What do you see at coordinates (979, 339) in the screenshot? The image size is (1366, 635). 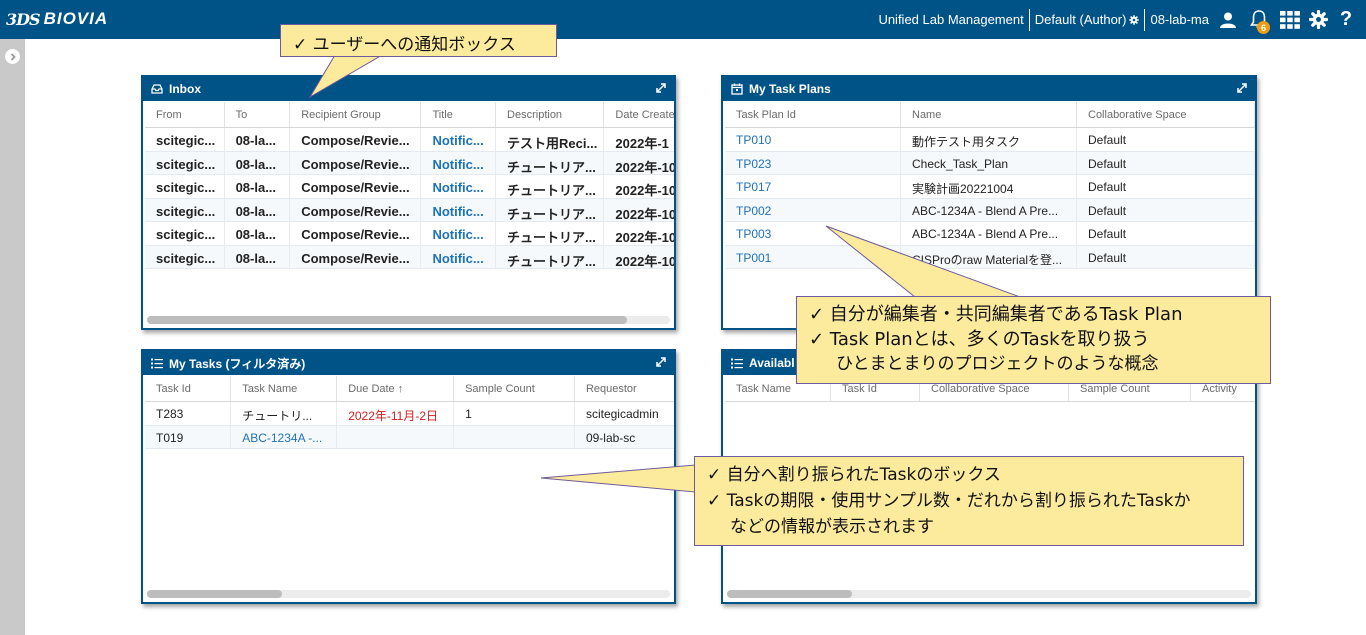 I see `task-plans-callout-line-2: ✓ Task Planとは、多くのTaskを取り扱う` at bounding box center [979, 339].